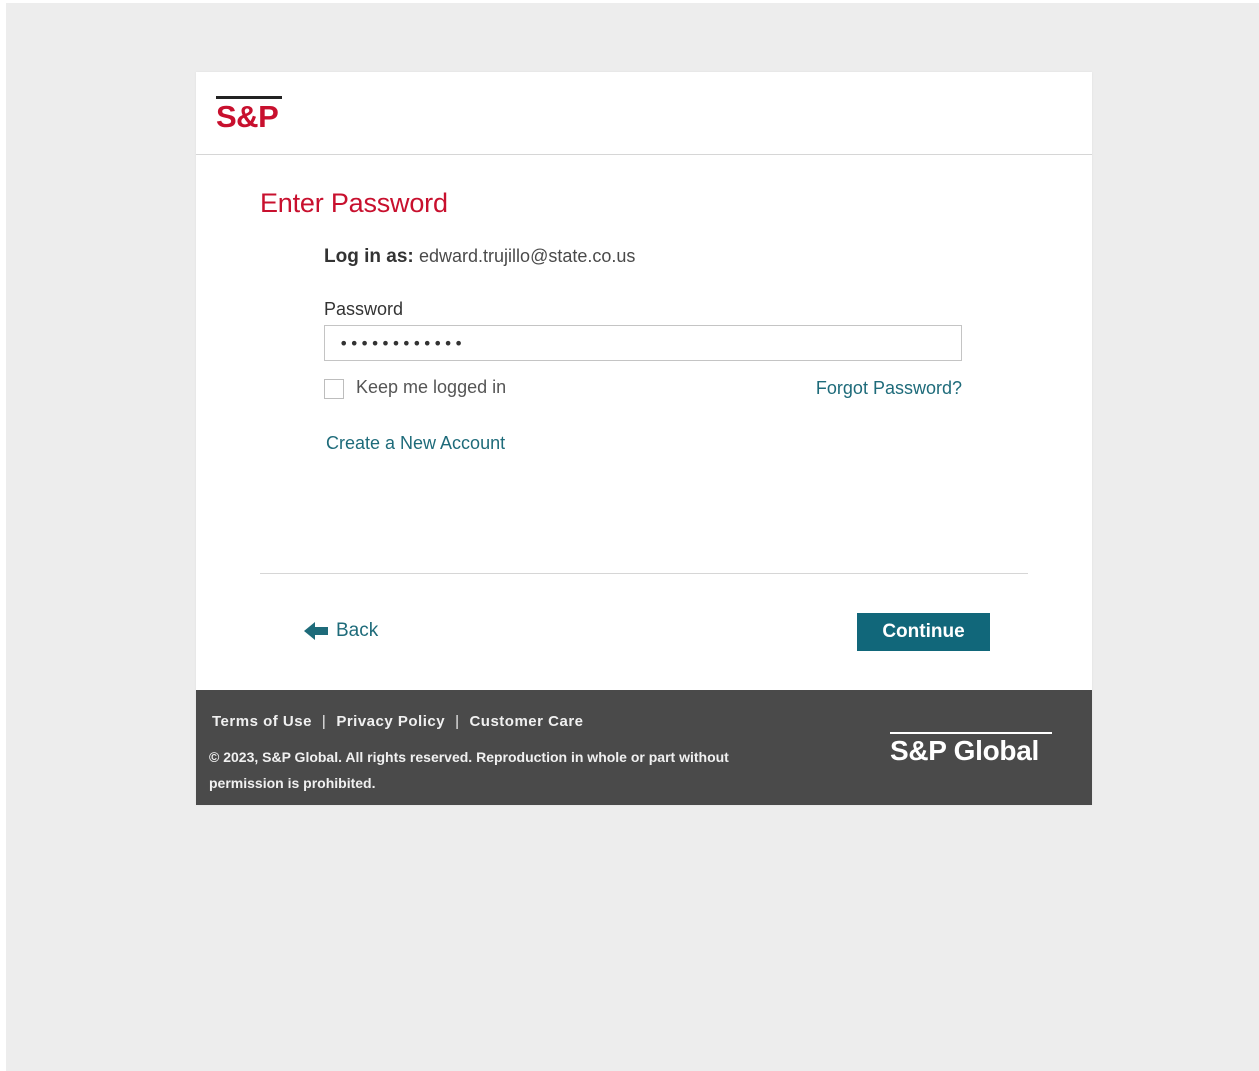 The image size is (1259, 1071). I want to click on keep-logged-in-checkbox, so click(334, 389).